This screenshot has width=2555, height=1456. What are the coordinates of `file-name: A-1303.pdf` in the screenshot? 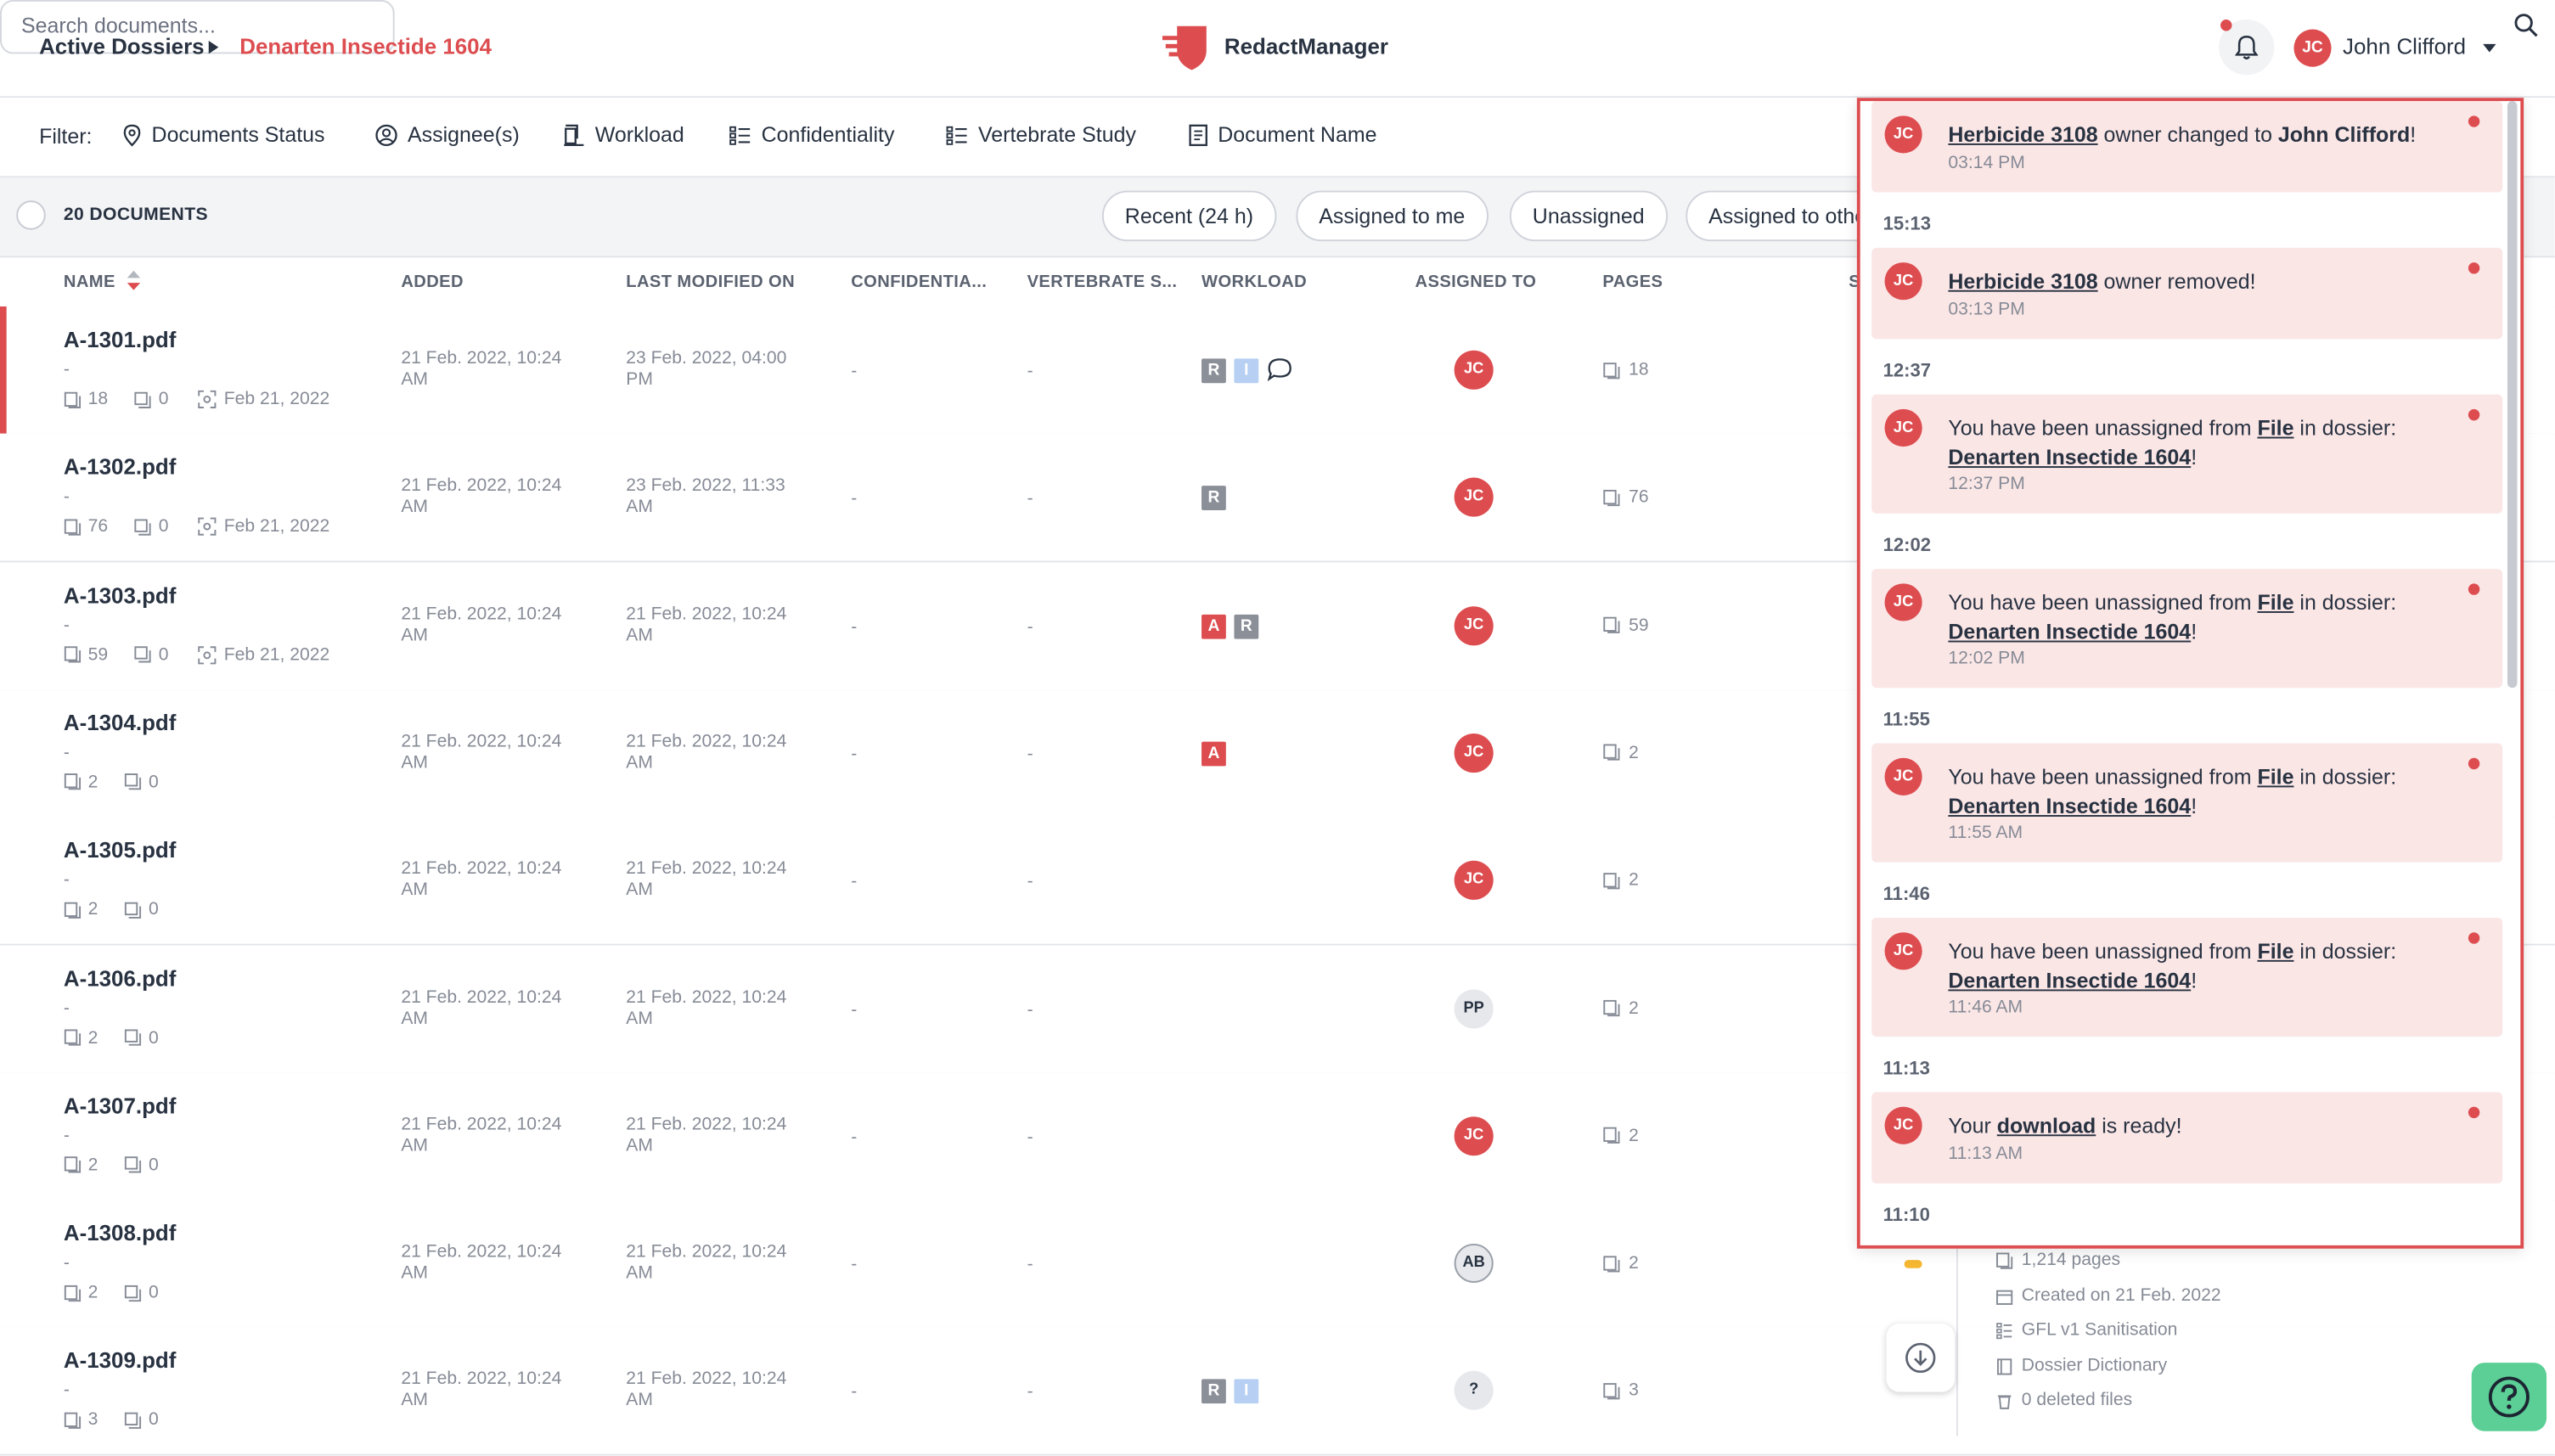 It's located at (120, 595).